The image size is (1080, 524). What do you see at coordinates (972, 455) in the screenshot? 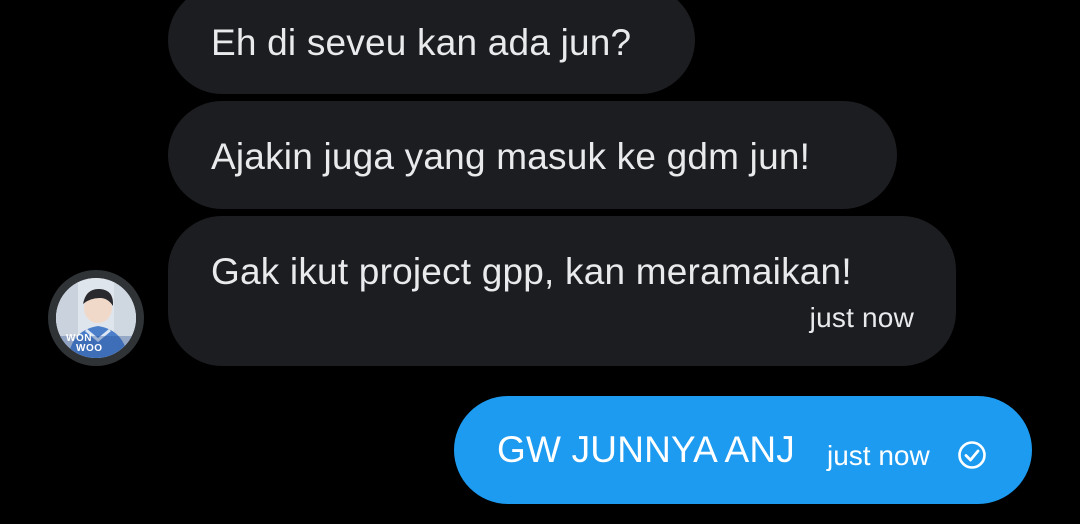
I see `check-circle-icon` at bounding box center [972, 455].